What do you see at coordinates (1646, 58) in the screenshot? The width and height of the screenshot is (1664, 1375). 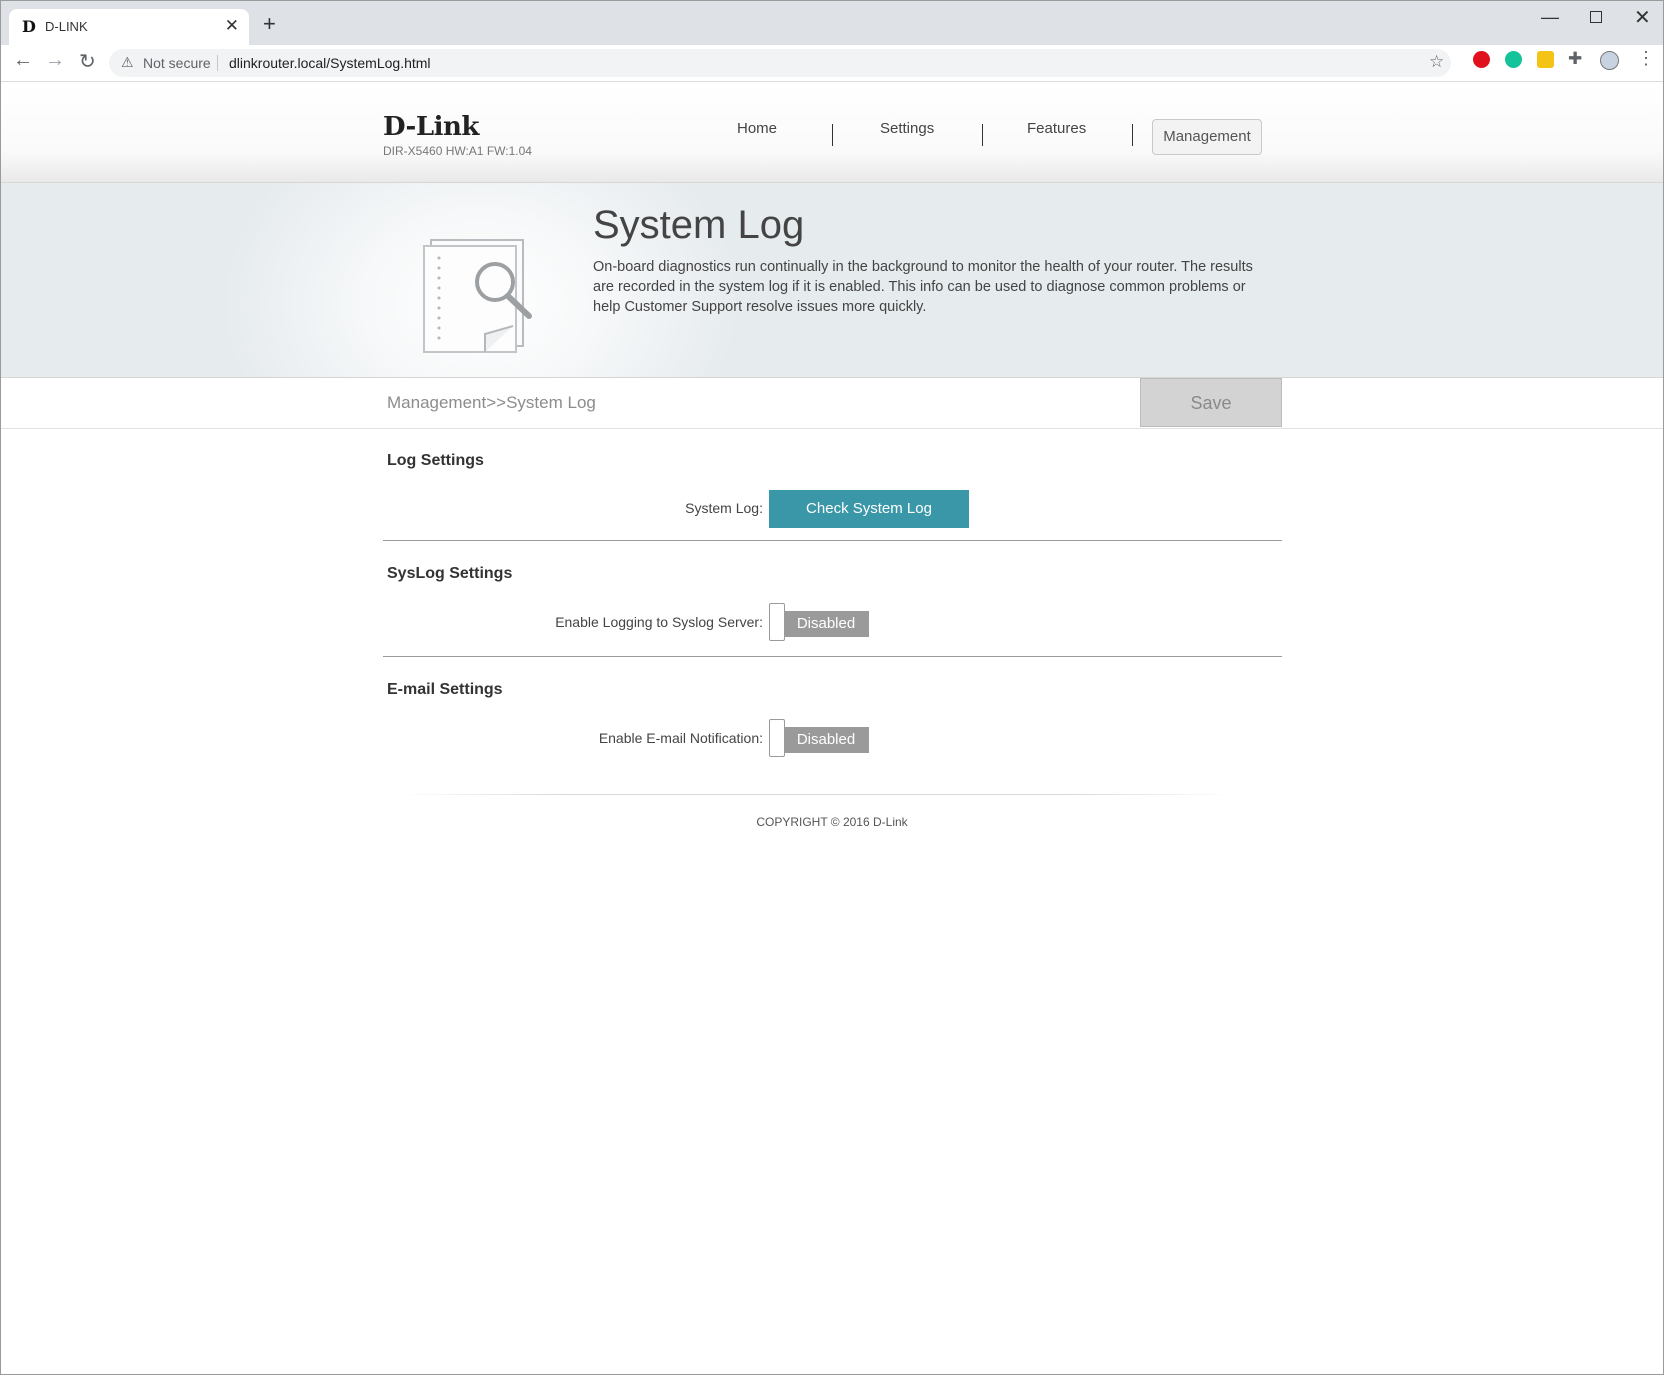 I see `browser-menu-icon: ⋮` at bounding box center [1646, 58].